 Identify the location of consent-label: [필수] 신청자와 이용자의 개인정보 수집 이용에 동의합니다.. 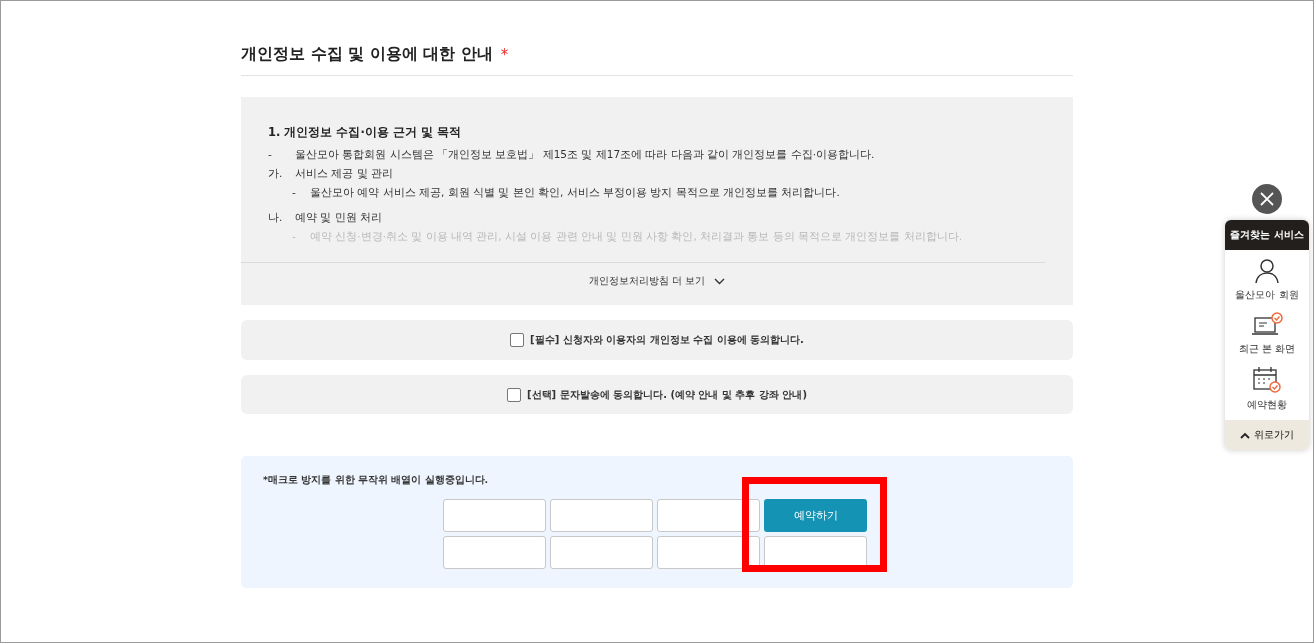
(667, 340).